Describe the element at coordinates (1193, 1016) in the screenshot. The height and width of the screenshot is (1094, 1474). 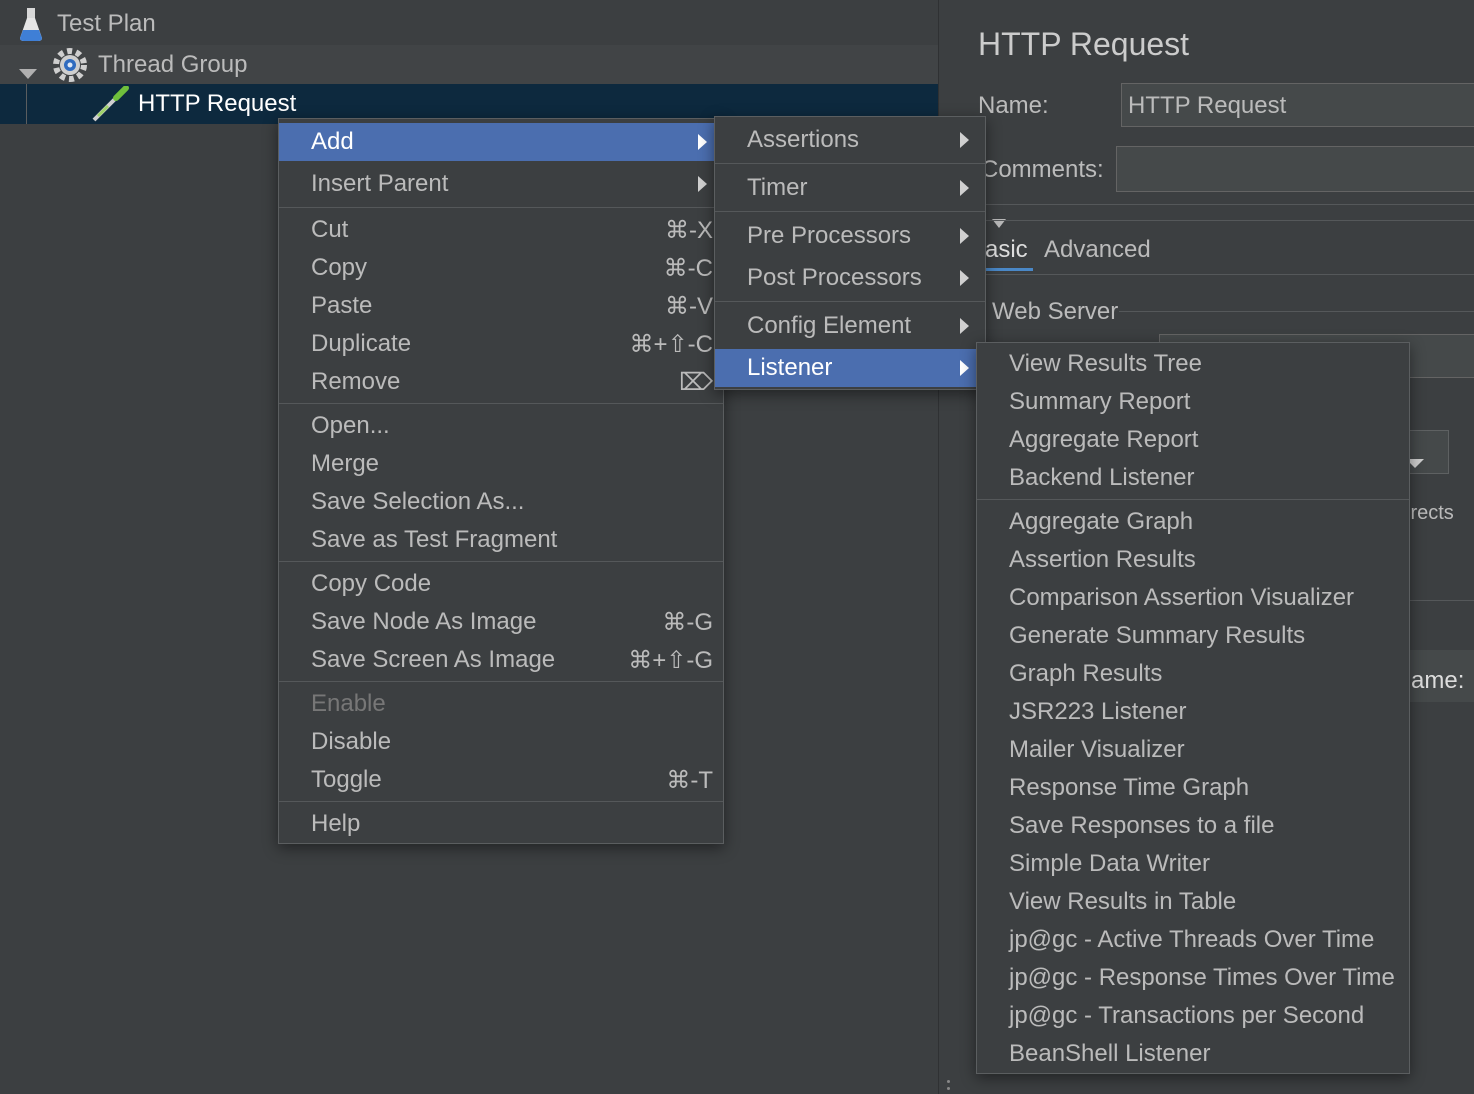
I see `menu-item-jpgc-transactions: jp@gc - Transactions per Second` at that location.